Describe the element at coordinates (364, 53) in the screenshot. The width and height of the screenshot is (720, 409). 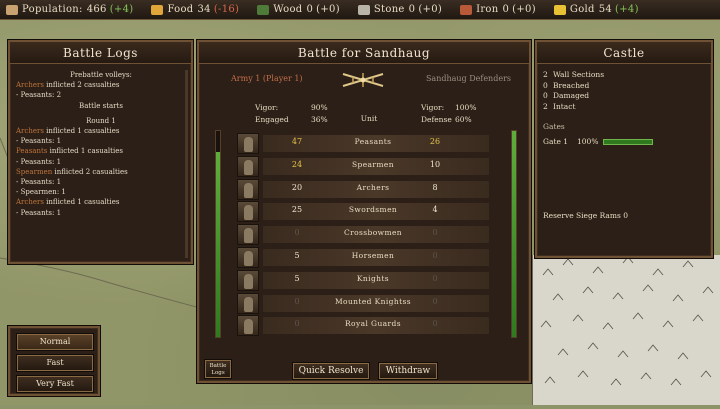
I see `battle-title: Battle for Sandhaug` at that location.